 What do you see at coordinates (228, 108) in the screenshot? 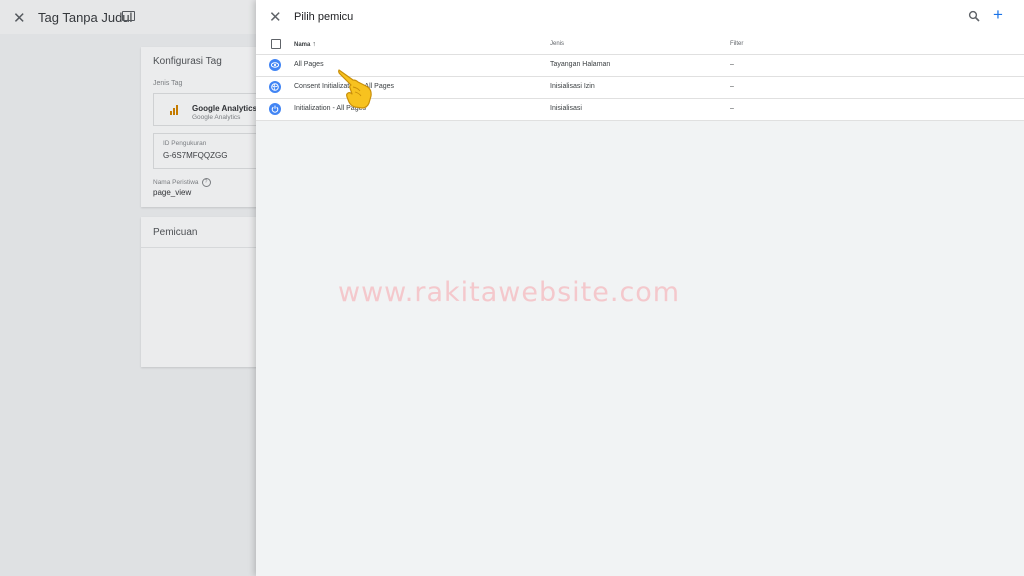
I see `tag-type-name: Google Analytics: I` at bounding box center [228, 108].